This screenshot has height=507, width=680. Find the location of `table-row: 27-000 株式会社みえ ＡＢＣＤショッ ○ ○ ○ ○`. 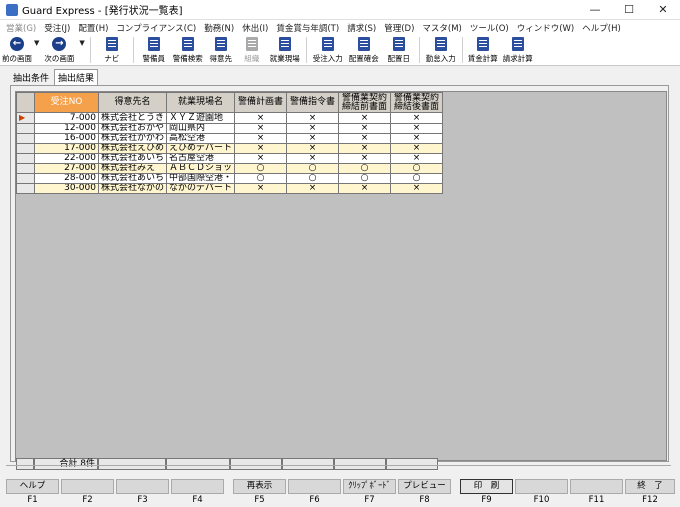

table-row: 27-000 株式会社みえ ＡＢＣＤショッ ○ ○ ○ ○ is located at coordinates (230, 168).